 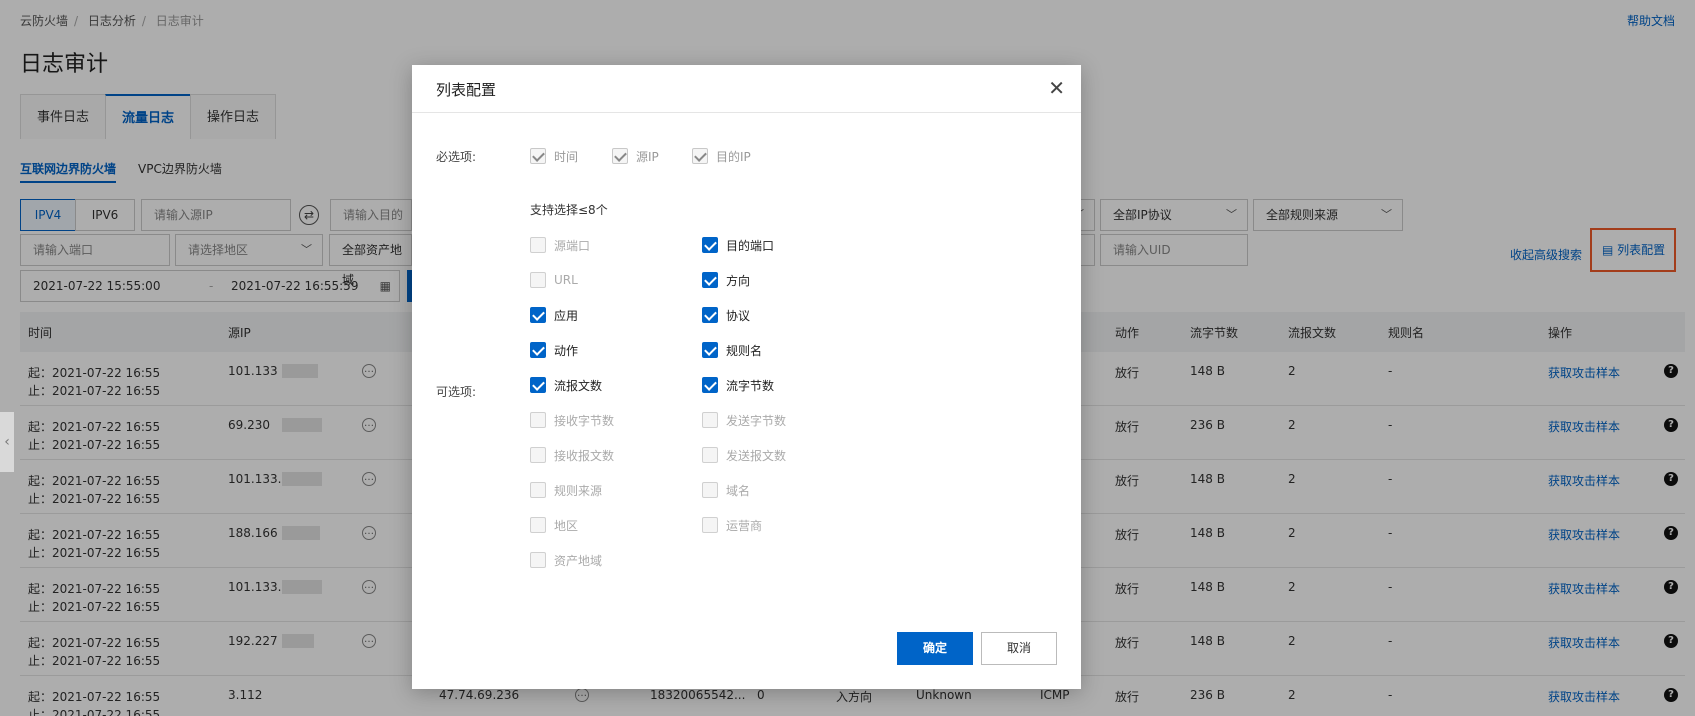 I want to click on column-checkbox: 接收字节数, so click(x=572, y=420).